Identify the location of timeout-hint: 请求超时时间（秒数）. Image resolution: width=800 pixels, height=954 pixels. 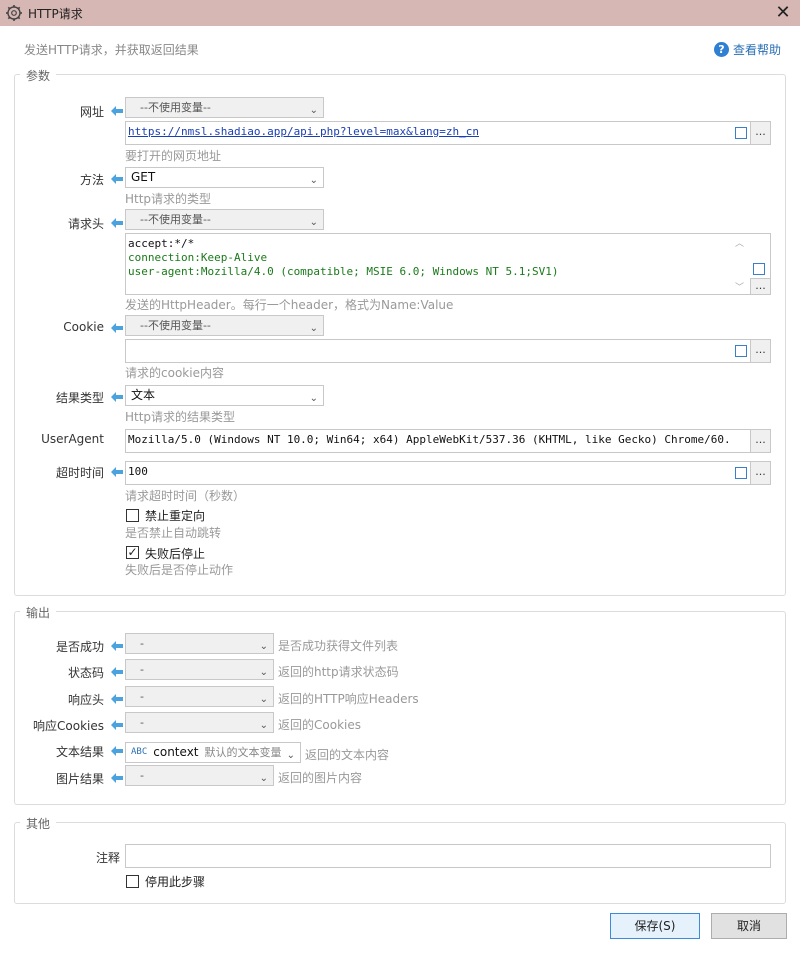
(185, 496).